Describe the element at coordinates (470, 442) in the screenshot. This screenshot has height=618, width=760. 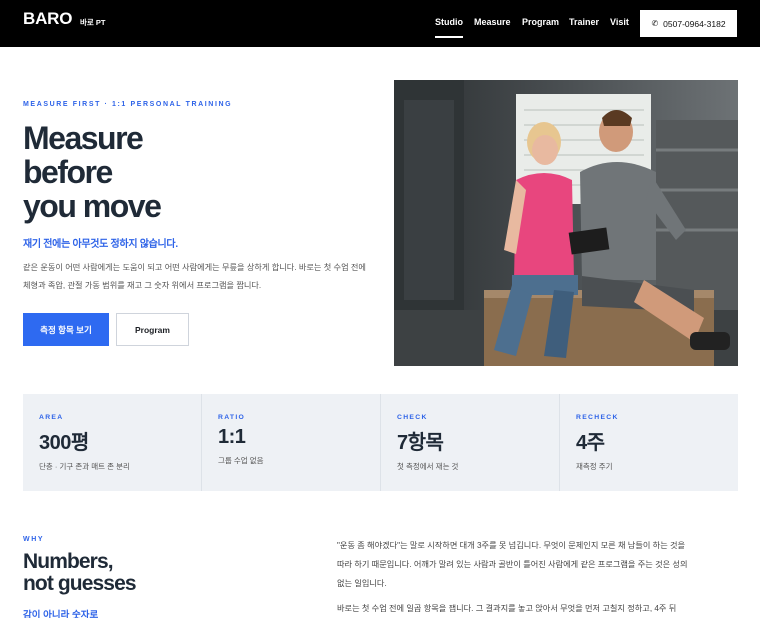
I see `stat-check: CHECK 7항목 첫 측정에서 재는 것` at that location.